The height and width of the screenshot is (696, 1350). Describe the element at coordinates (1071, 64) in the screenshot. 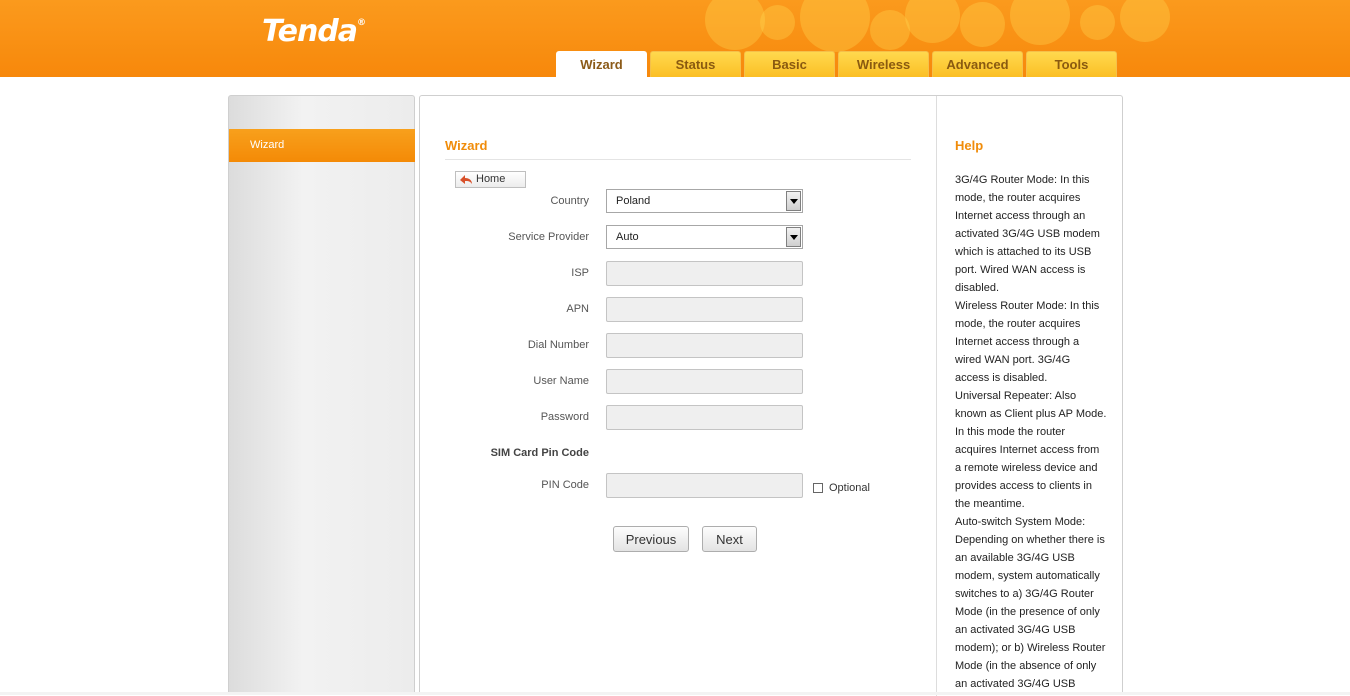

I see `tab-tools: Tools` at that location.